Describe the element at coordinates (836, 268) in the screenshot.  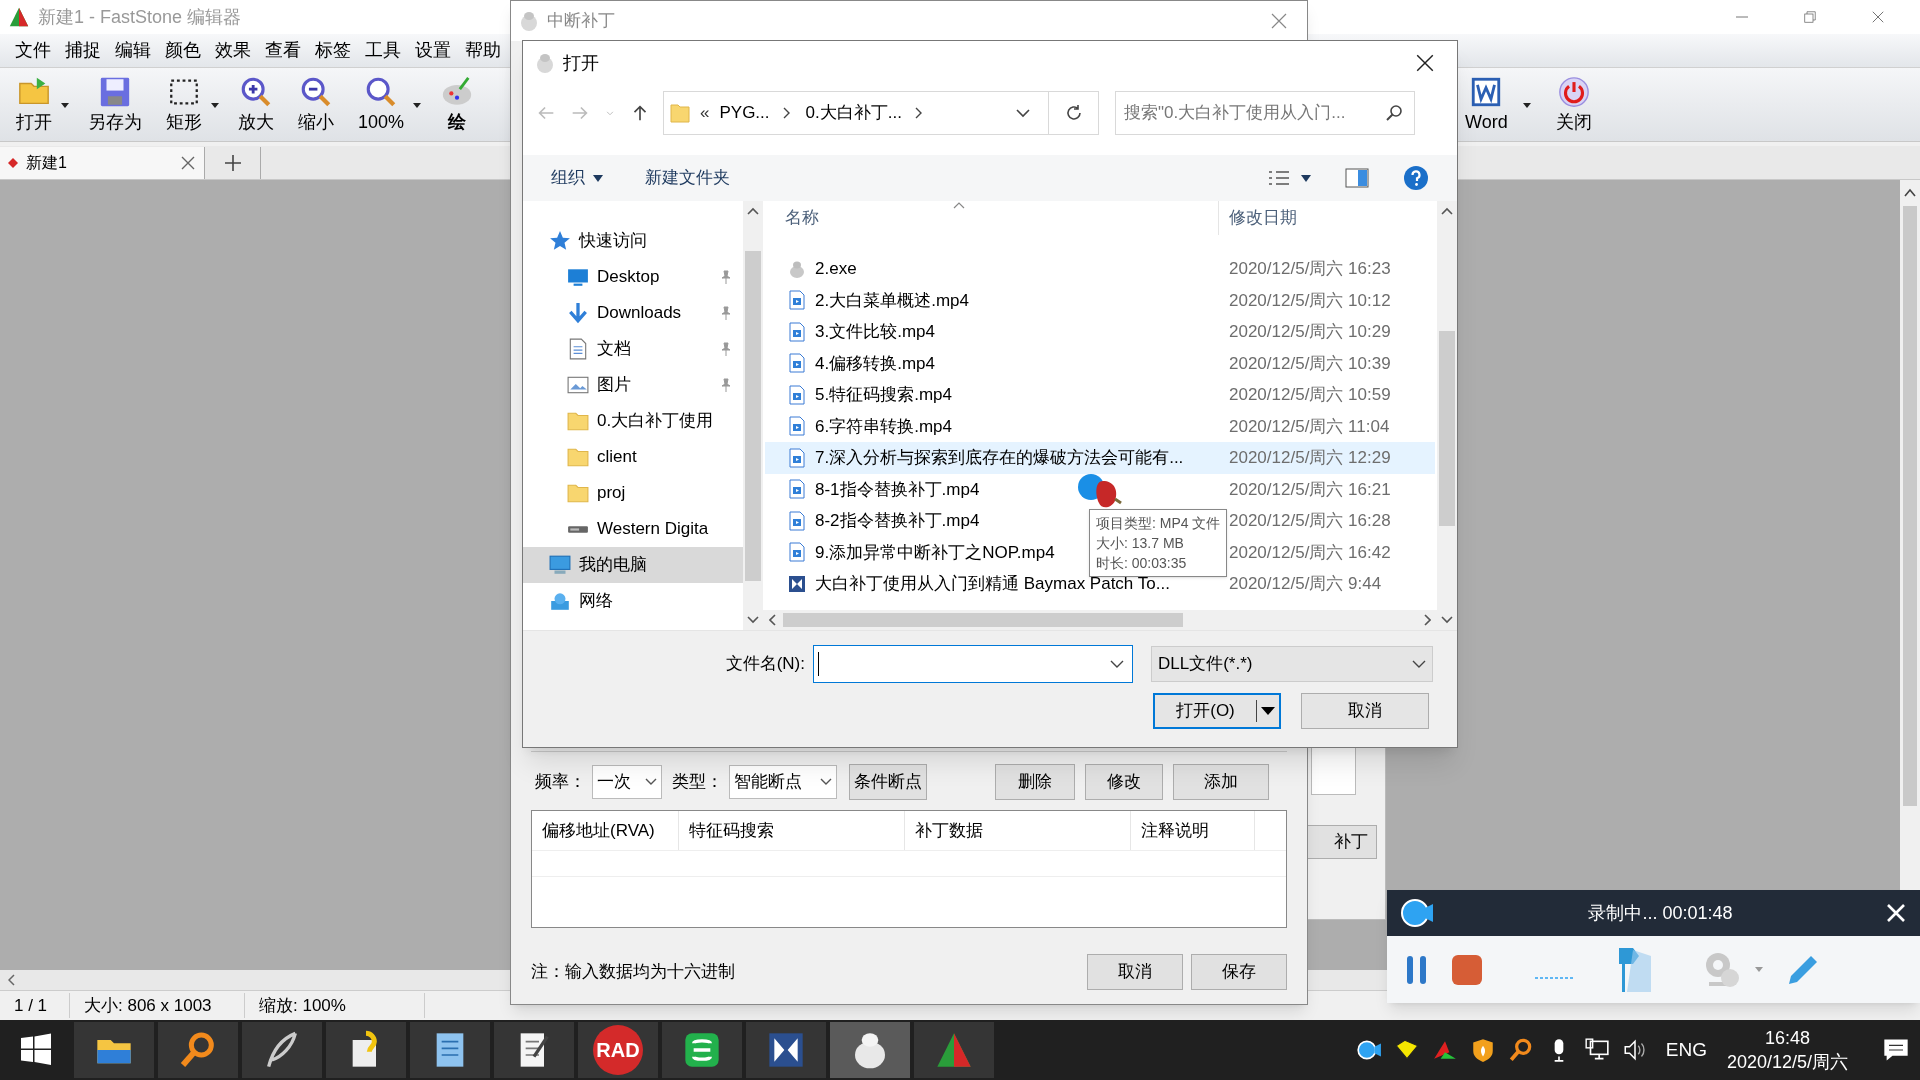
I see `file-name: 2.exe` at that location.